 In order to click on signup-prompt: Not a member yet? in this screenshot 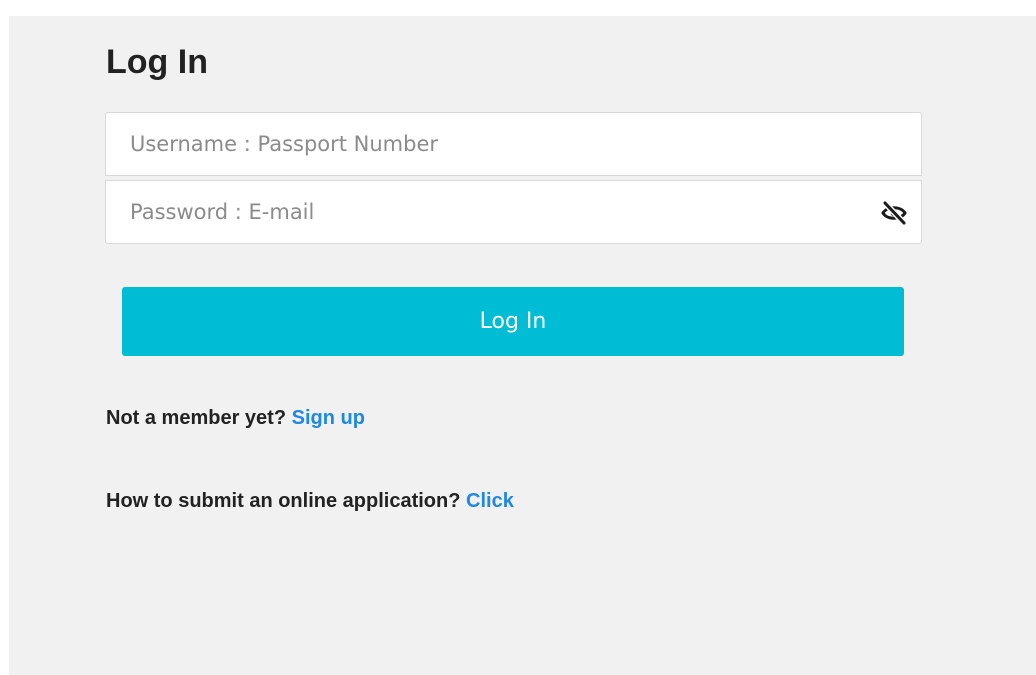, I will do `click(196, 418)`.